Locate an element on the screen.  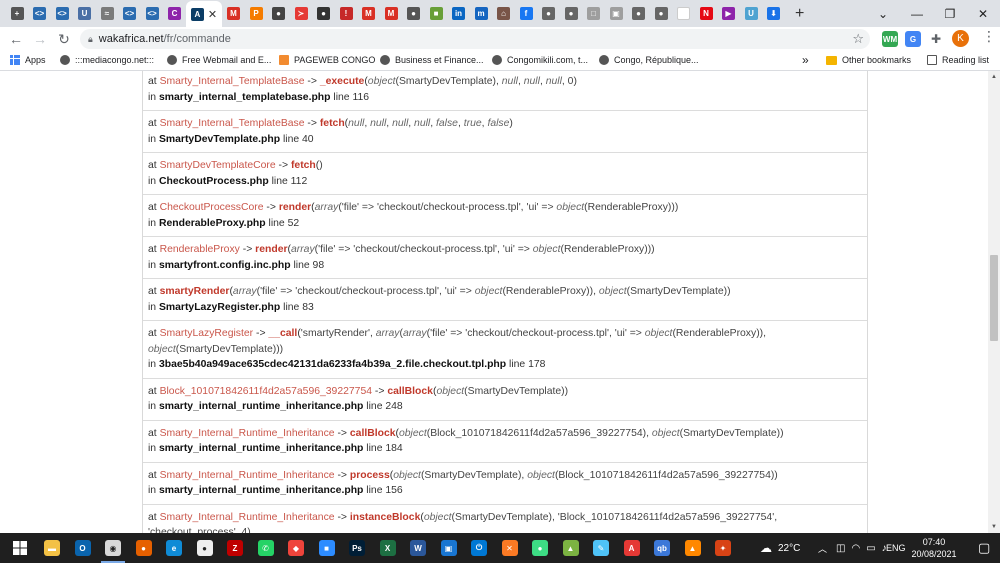
maximize-icon: ❐ is located at coordinates (950, 13).